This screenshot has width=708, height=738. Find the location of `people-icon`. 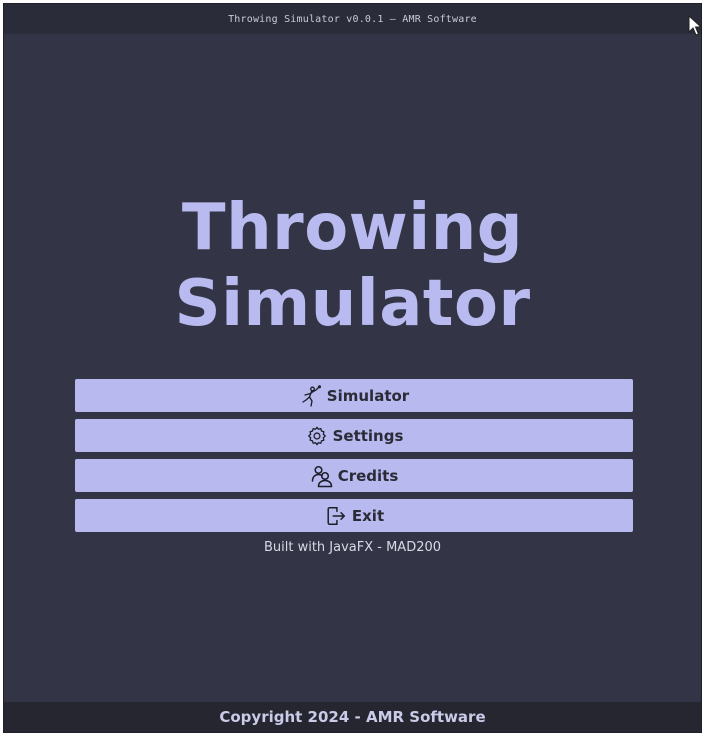

people-icon is located at coordinates (322, 476).